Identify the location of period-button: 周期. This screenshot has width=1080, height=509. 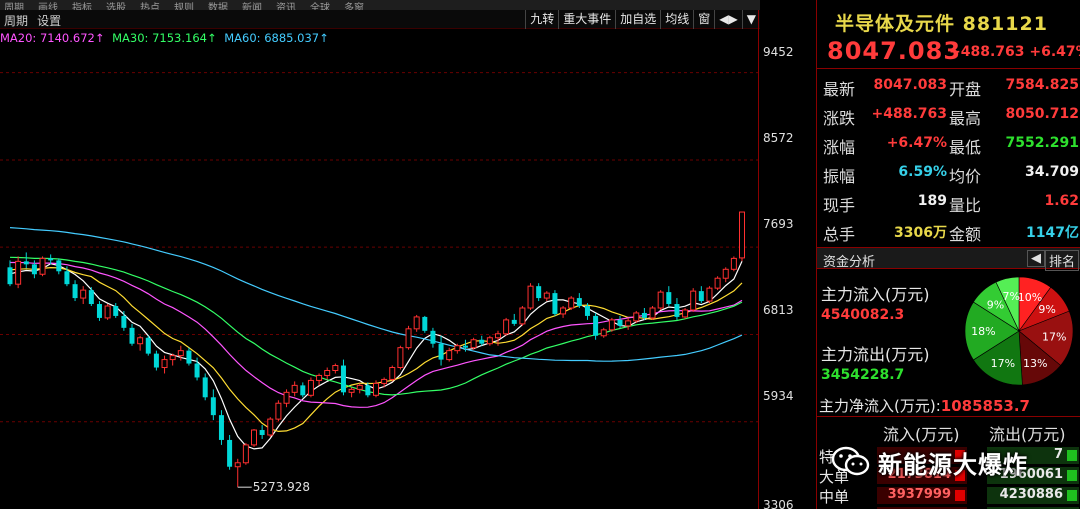
(16, 21).